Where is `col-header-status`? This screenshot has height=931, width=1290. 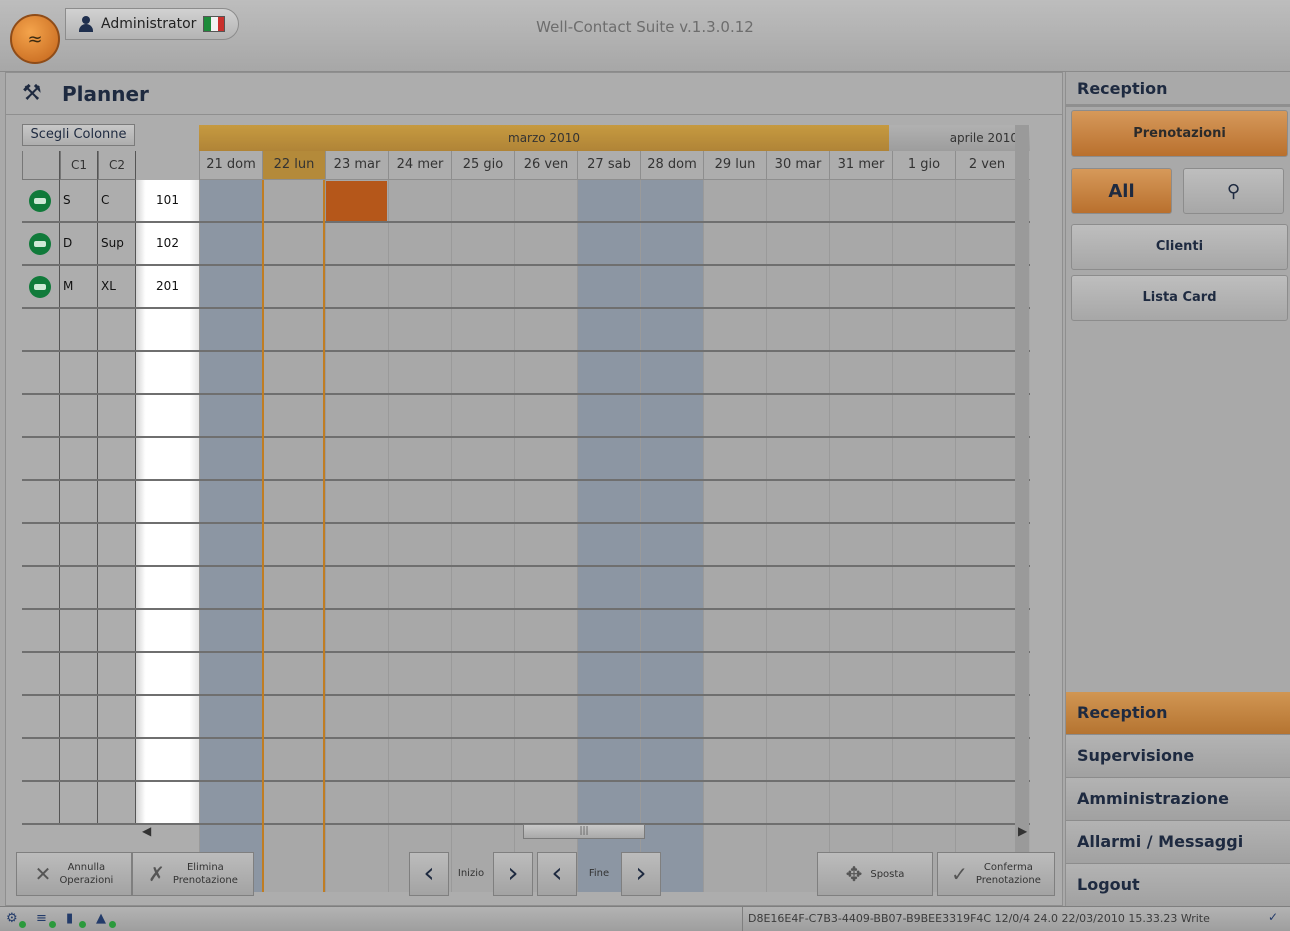
col-header-status is located at coordinates (41, 165).